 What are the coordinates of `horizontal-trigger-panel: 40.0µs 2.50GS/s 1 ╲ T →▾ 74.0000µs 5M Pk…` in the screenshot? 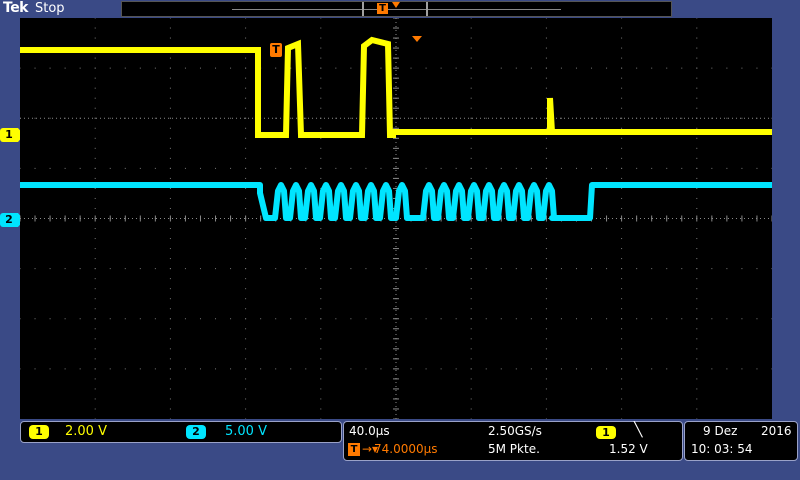 It's located at (513, 441).